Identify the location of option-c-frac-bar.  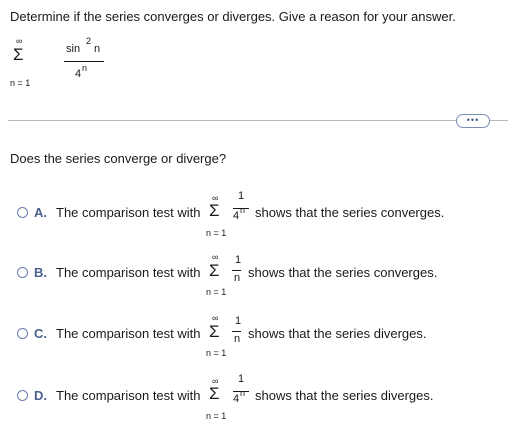
(236, 331).